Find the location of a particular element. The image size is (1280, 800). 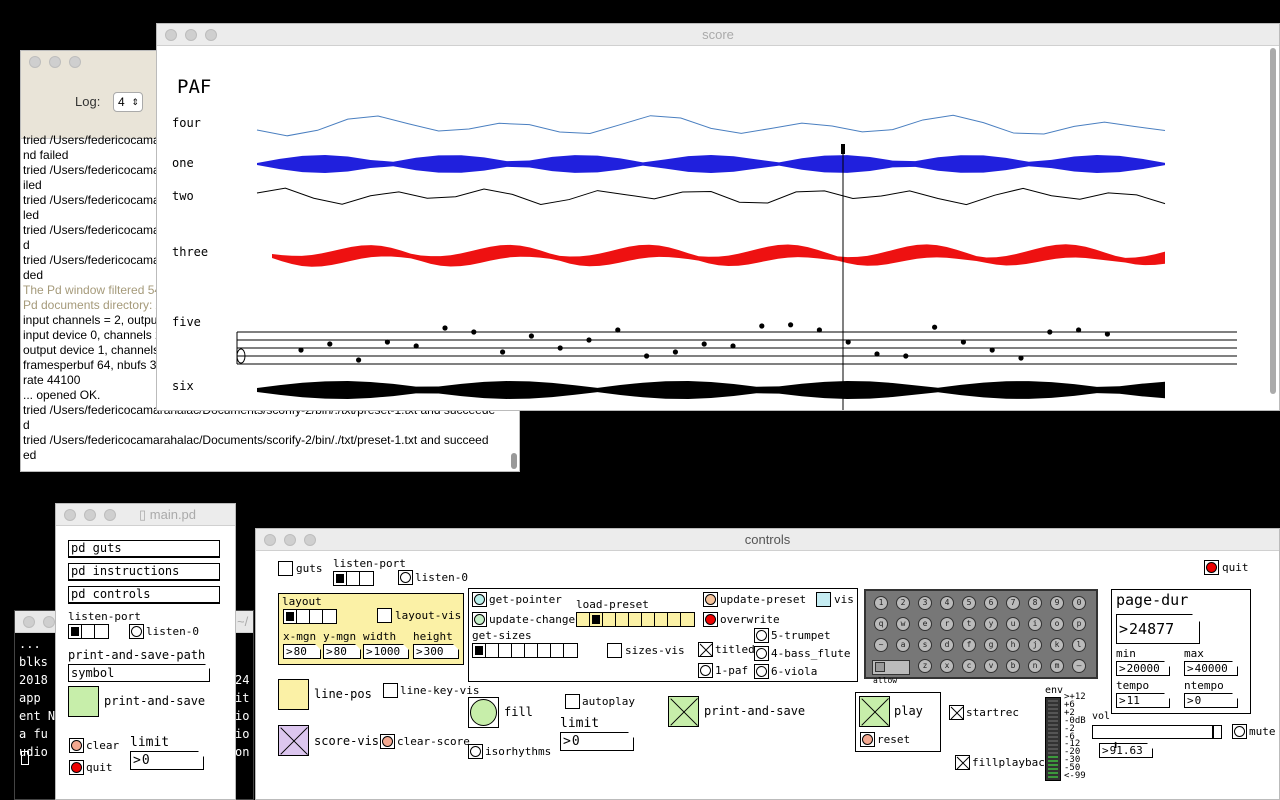

print-and-save-bang is located at coordinates (83, 701).